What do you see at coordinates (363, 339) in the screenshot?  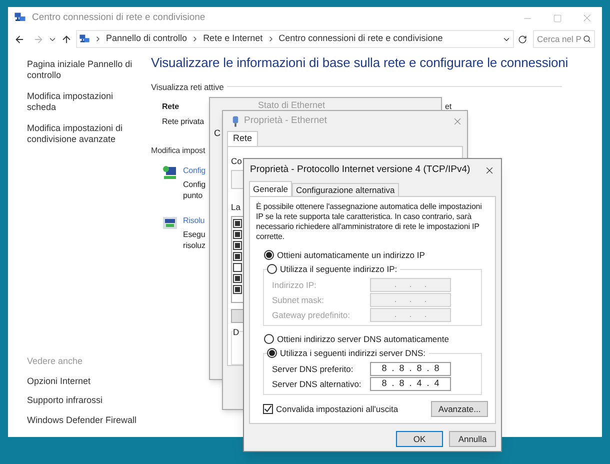 I see `radio-label: Ottieni indirizzo server DNS automaticamente` at bounding box center [363, 339].